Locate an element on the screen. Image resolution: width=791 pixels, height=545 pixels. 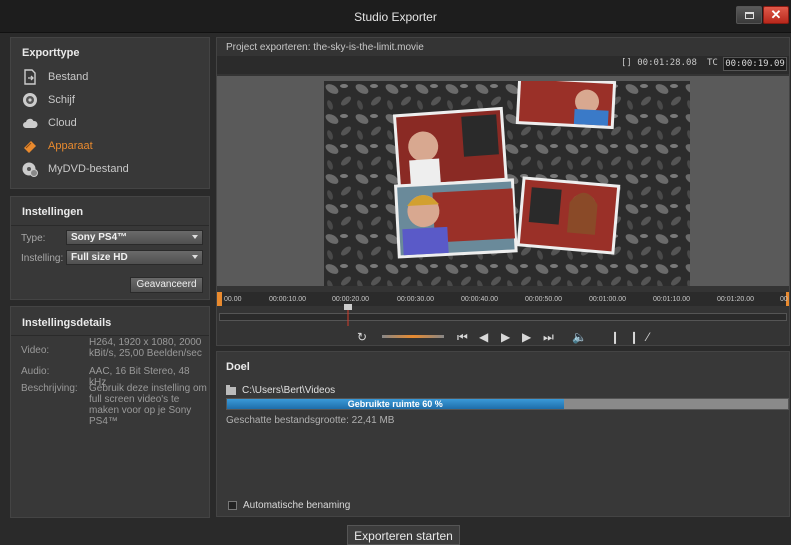
transport-controls: ↻ ⏮ ◀ ▶ ▶ ⏭ 🔈 ❙ ❙ ⁄ is located at coordinates (503, 337).